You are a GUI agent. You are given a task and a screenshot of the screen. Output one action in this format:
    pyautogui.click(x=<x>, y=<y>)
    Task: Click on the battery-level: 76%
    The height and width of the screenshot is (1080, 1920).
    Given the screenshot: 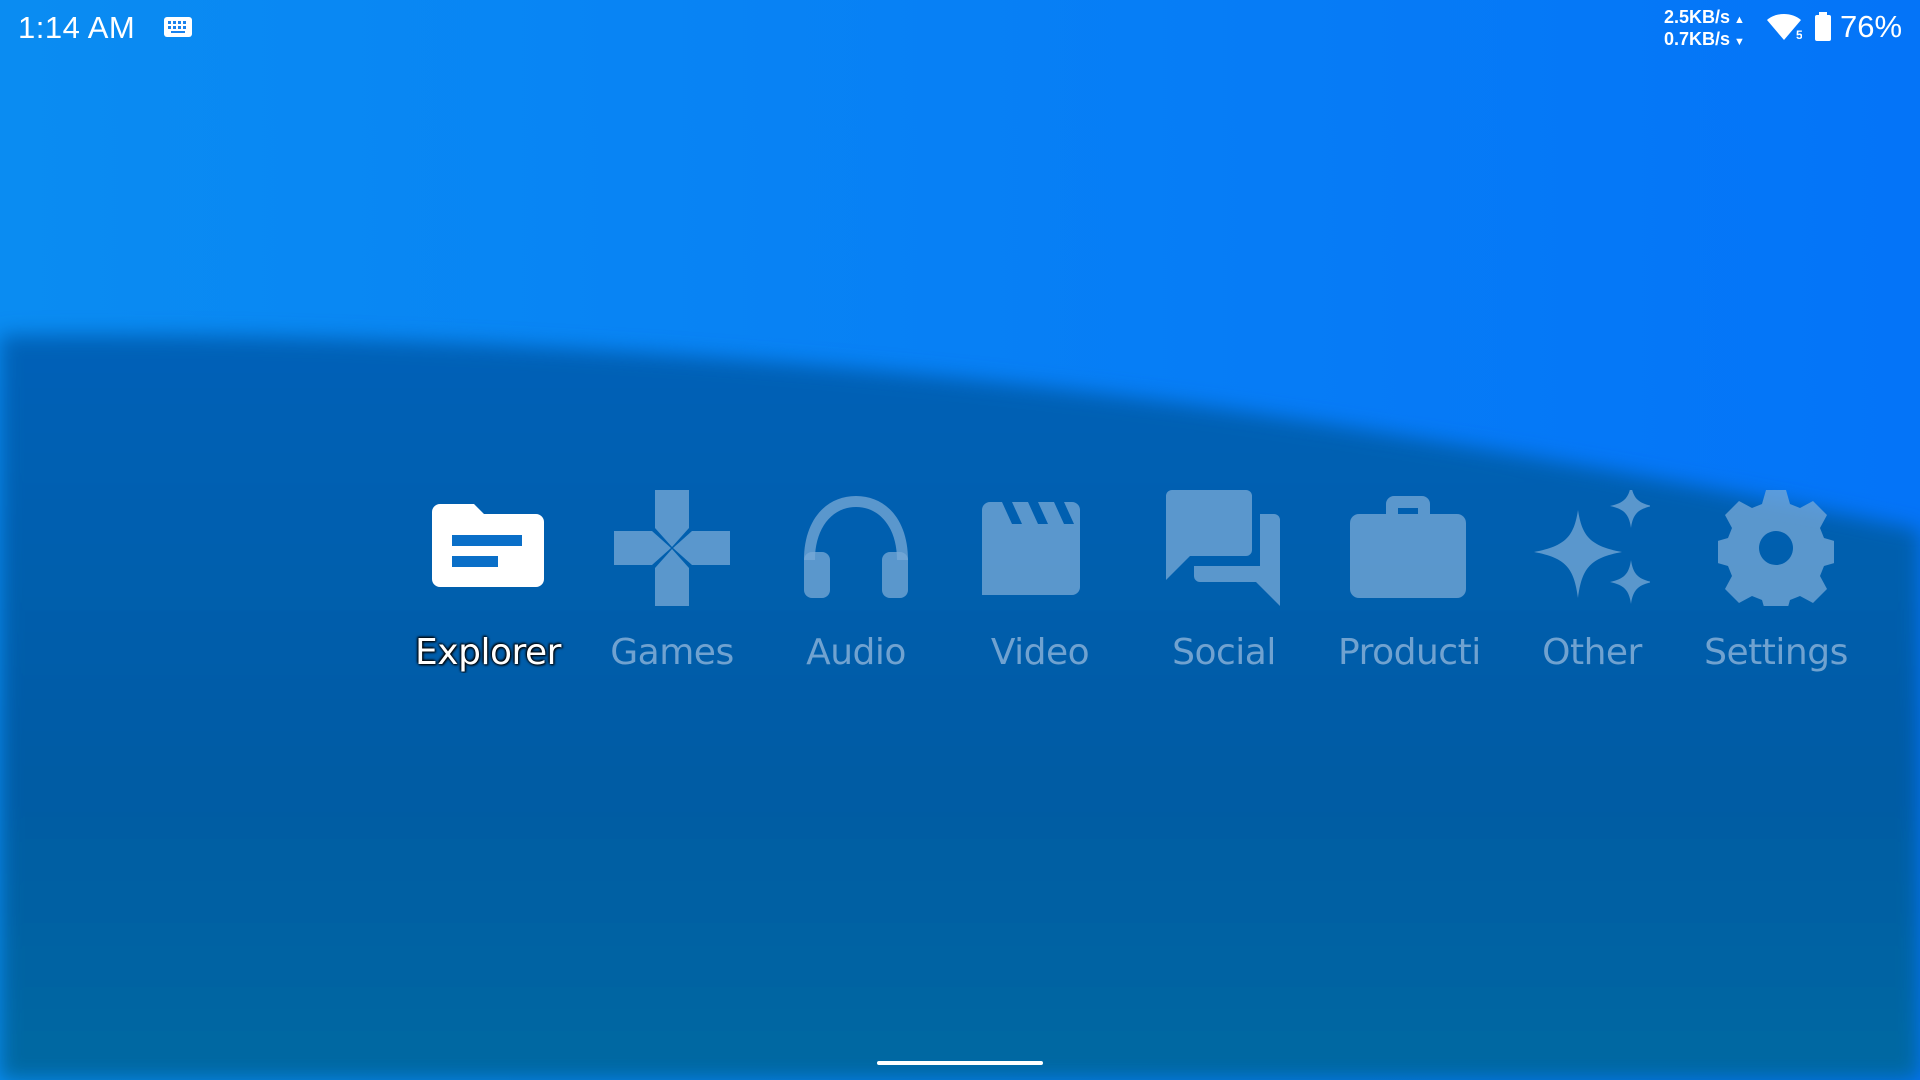 What is the action you would take?
    pyautogui.click(x=1871, y=26)
    